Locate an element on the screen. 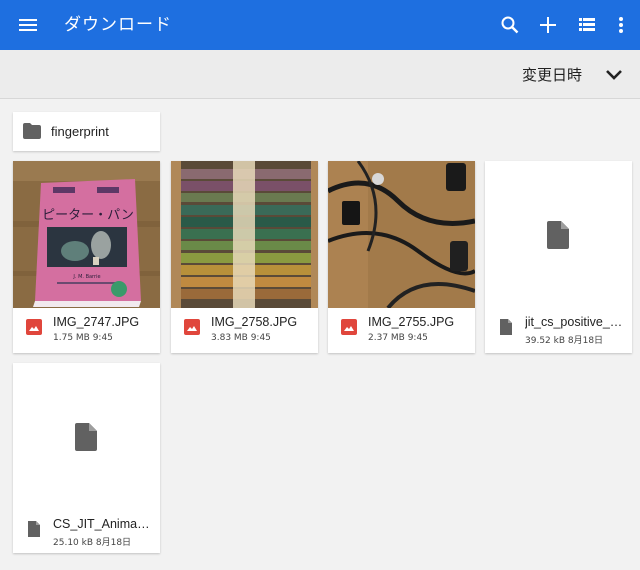 This screenshot has width=640, height=570. file-meta: 39.52 kB 8月18日 is located at coordinates (564, 341).